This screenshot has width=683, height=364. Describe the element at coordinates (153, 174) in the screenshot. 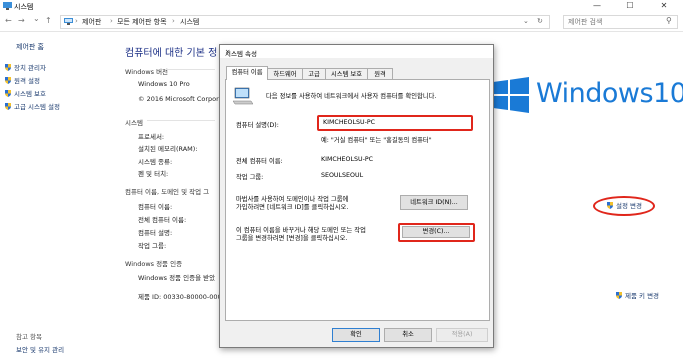

I see `pen-touch-label: 펜 및 터치:` at that location.